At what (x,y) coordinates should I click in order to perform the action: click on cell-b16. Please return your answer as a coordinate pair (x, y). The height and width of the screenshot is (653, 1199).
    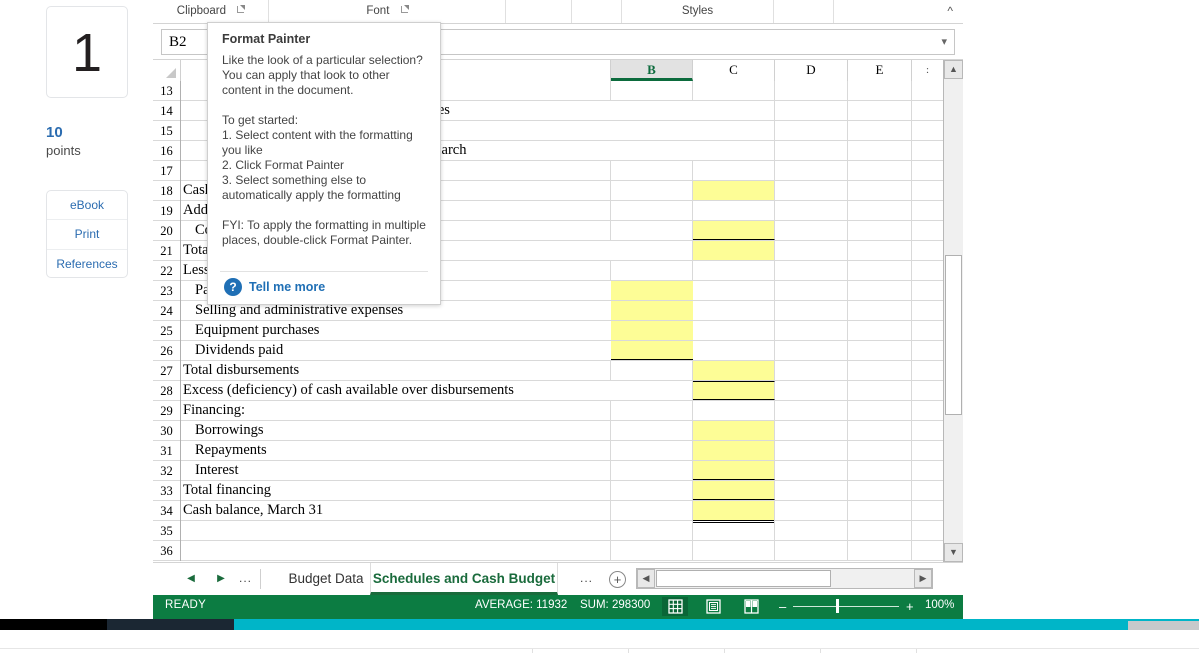
    Looking at the image, I should click on (652, 150).